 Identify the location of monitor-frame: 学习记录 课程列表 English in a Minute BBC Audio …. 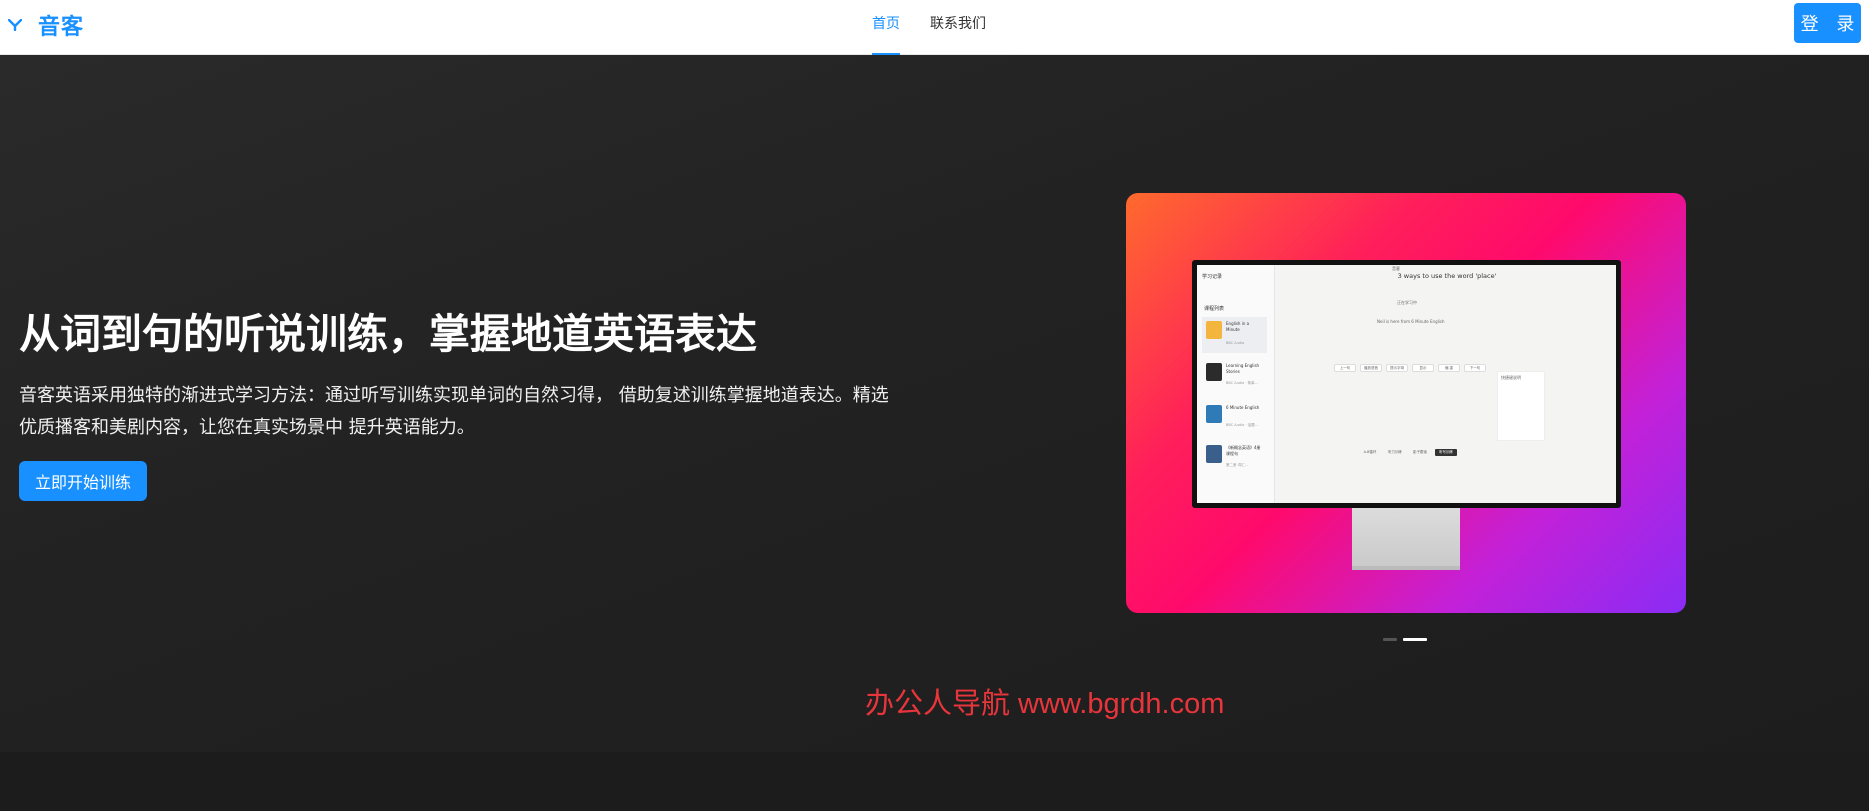
(1406, 384).